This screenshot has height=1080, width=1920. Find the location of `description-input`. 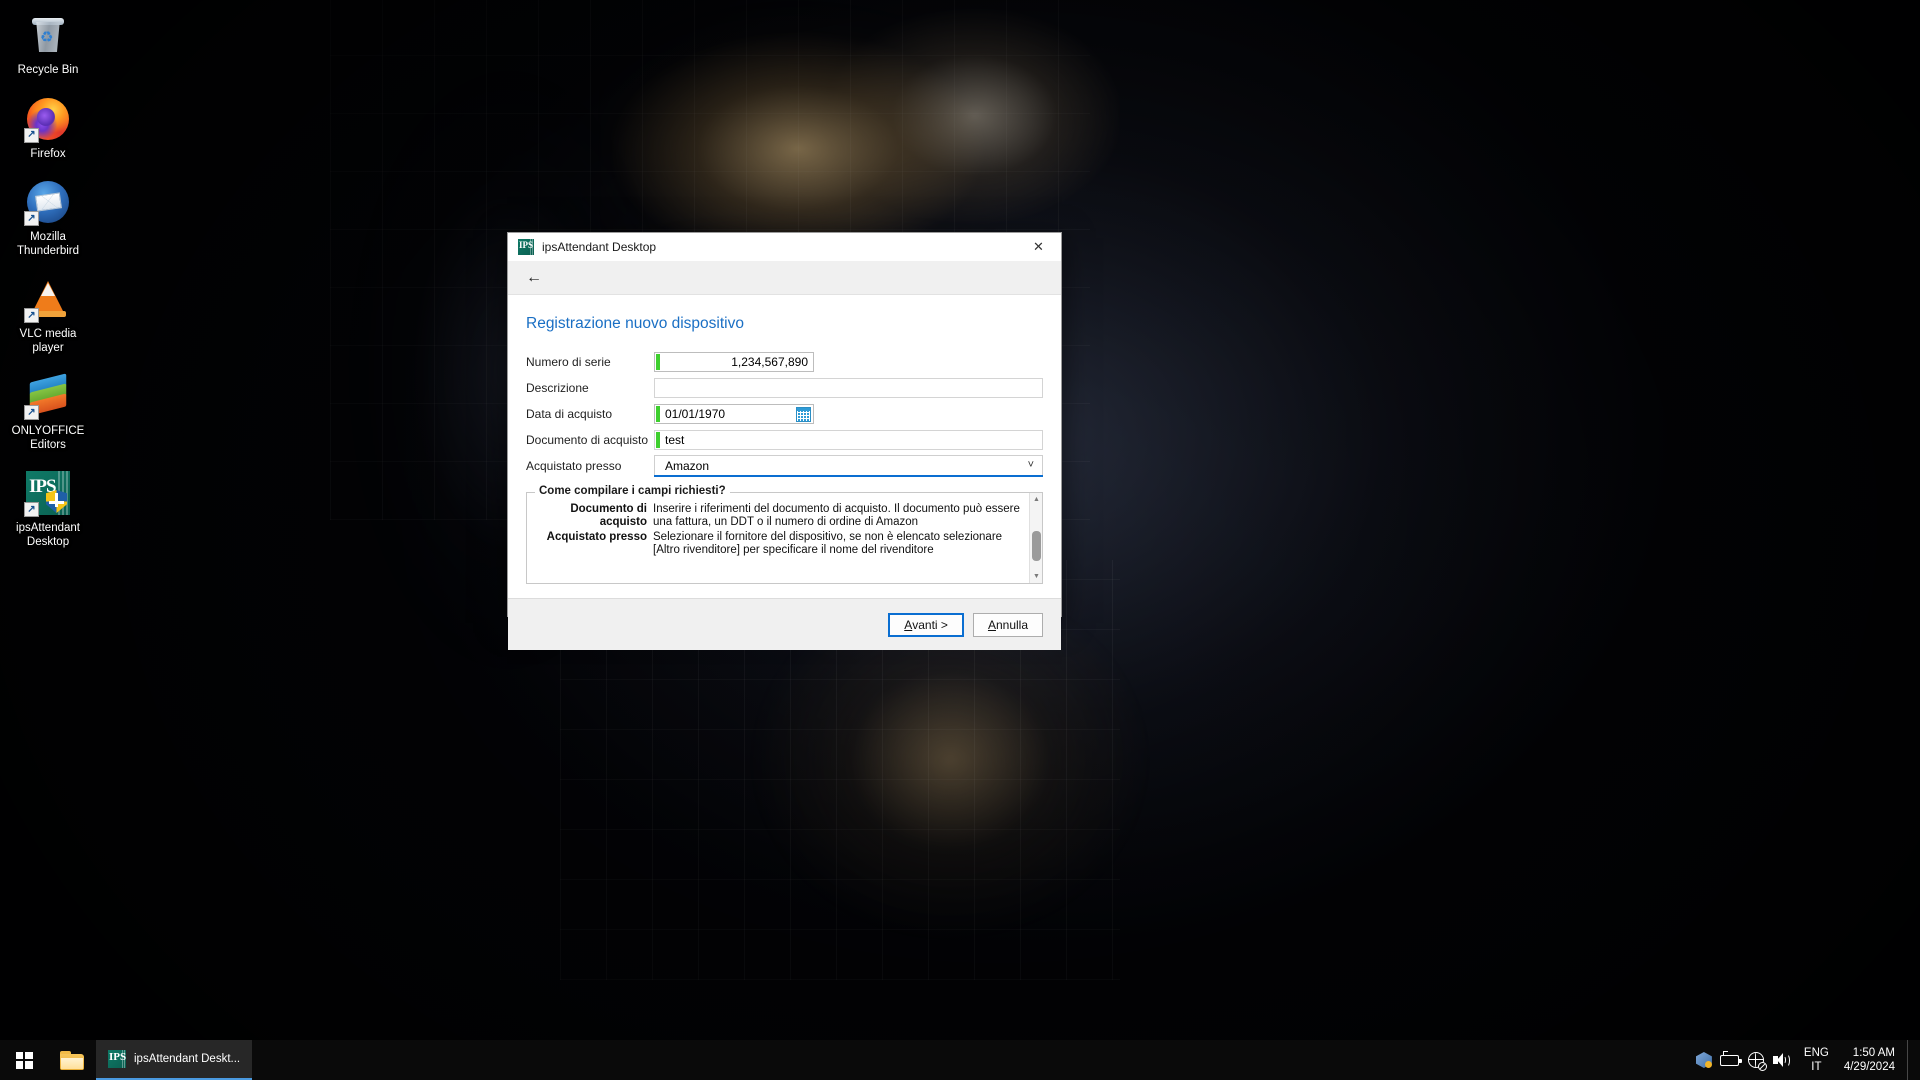

description-input is located at coordinates (848, 387).